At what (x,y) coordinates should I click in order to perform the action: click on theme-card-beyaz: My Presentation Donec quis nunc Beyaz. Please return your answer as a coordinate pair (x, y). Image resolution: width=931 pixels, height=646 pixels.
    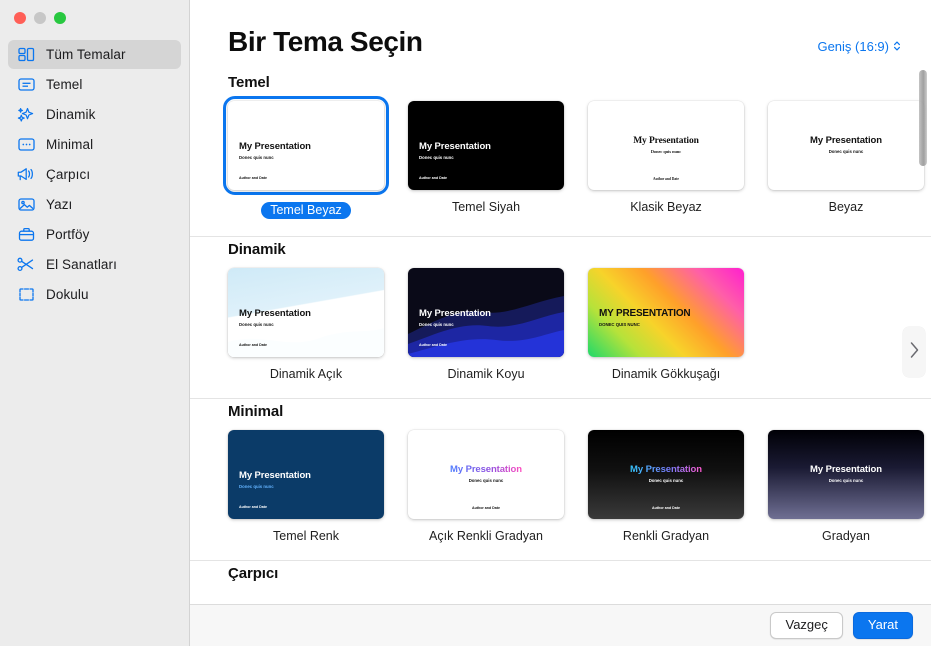
    Looking at the image, I should click on (846, 160).